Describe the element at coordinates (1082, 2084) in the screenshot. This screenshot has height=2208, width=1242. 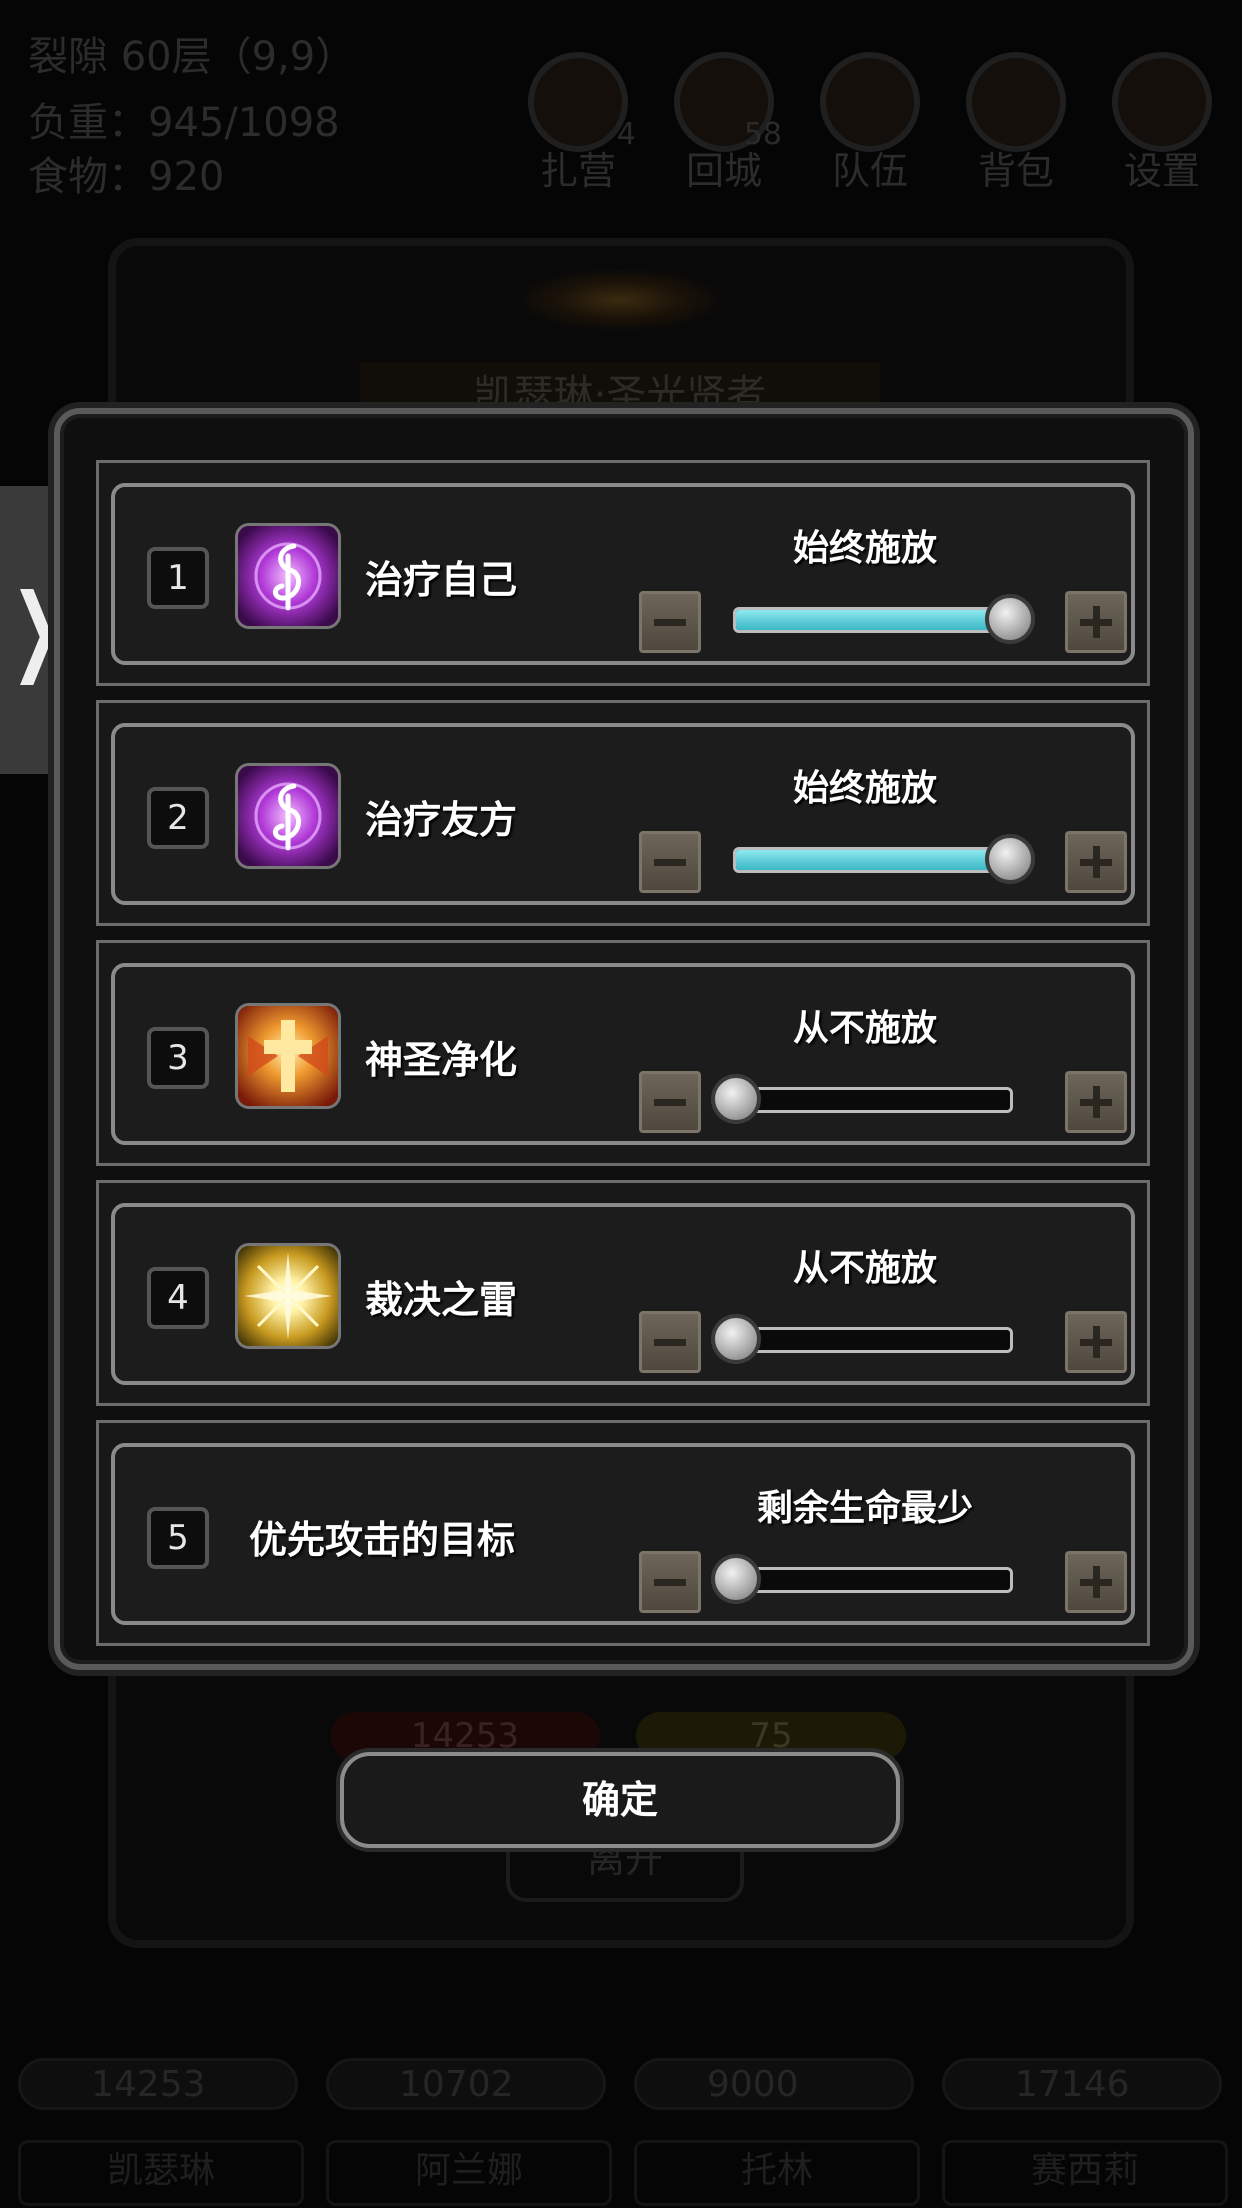
I see `team-hp-4: 17146` at that location.